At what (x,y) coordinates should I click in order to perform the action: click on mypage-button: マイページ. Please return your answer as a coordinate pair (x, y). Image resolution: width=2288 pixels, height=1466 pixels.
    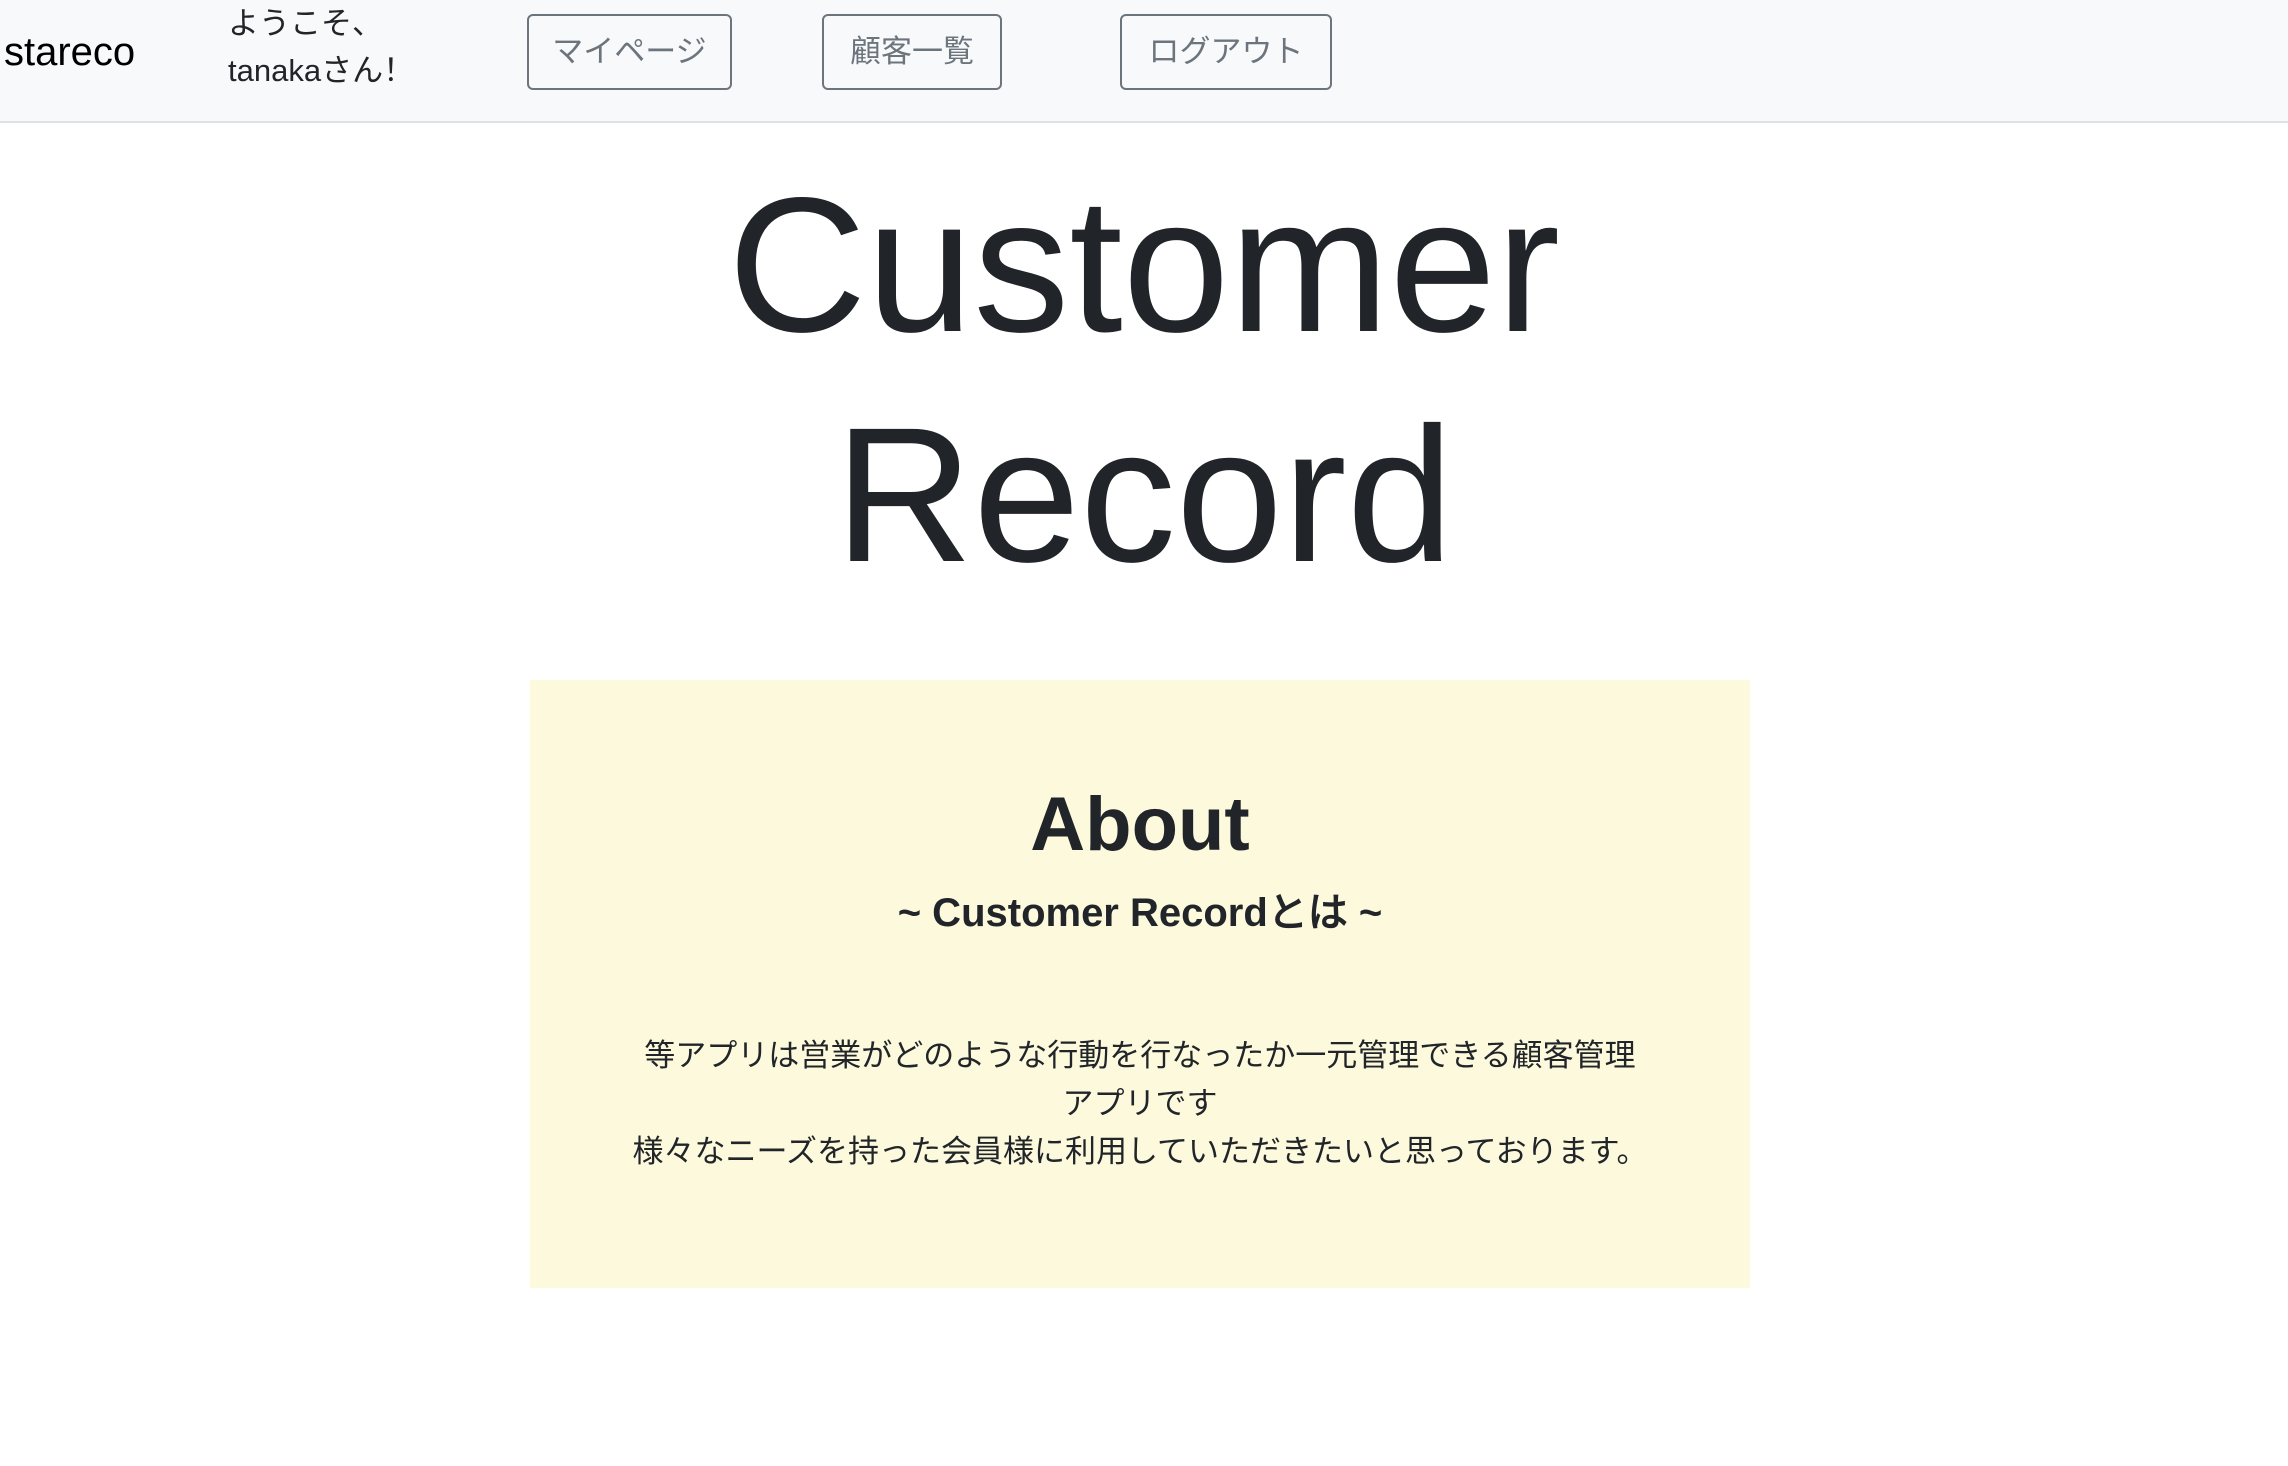
    Looking at the image, I should click on (629, 52).